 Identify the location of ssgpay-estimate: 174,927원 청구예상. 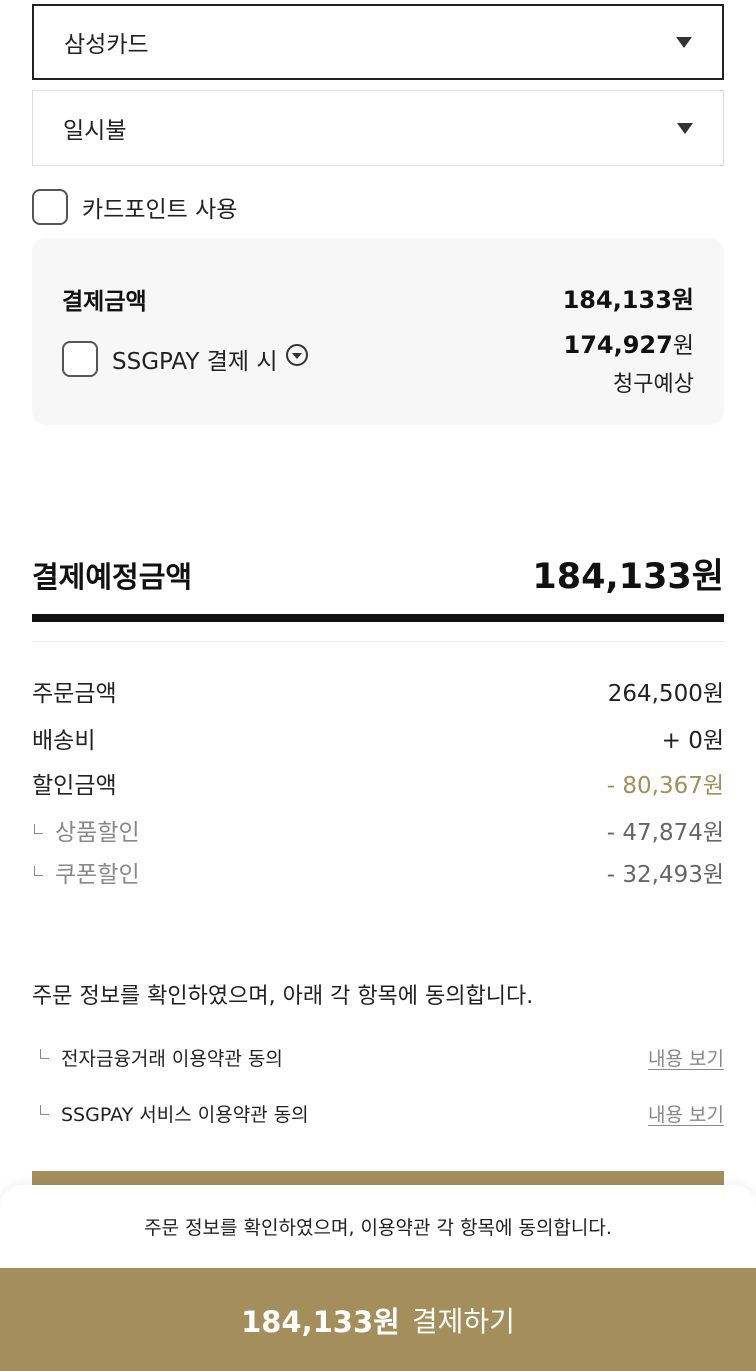
(629, 362).